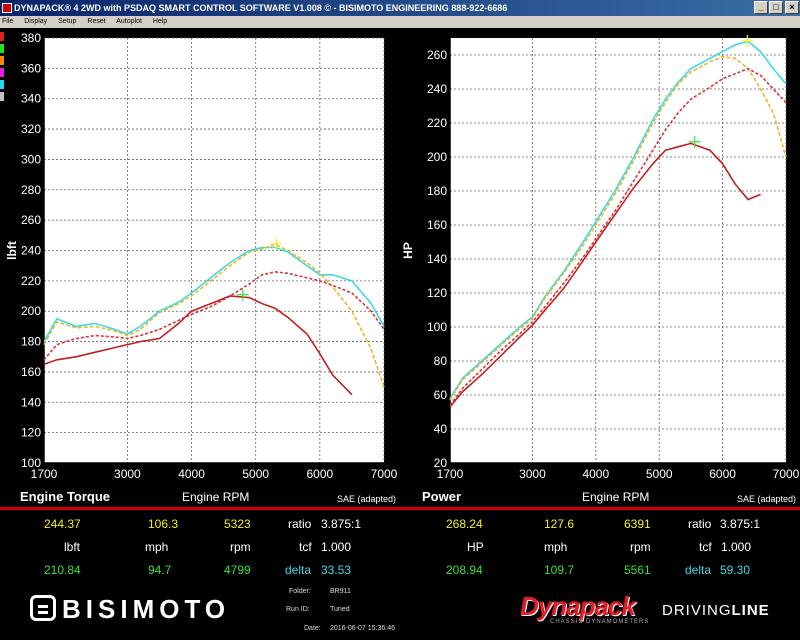 The image size is (800, 640). Describe the element at coordinates (437, 259) in the screenshot. I see `power-y-tick-label: 140` at that location.